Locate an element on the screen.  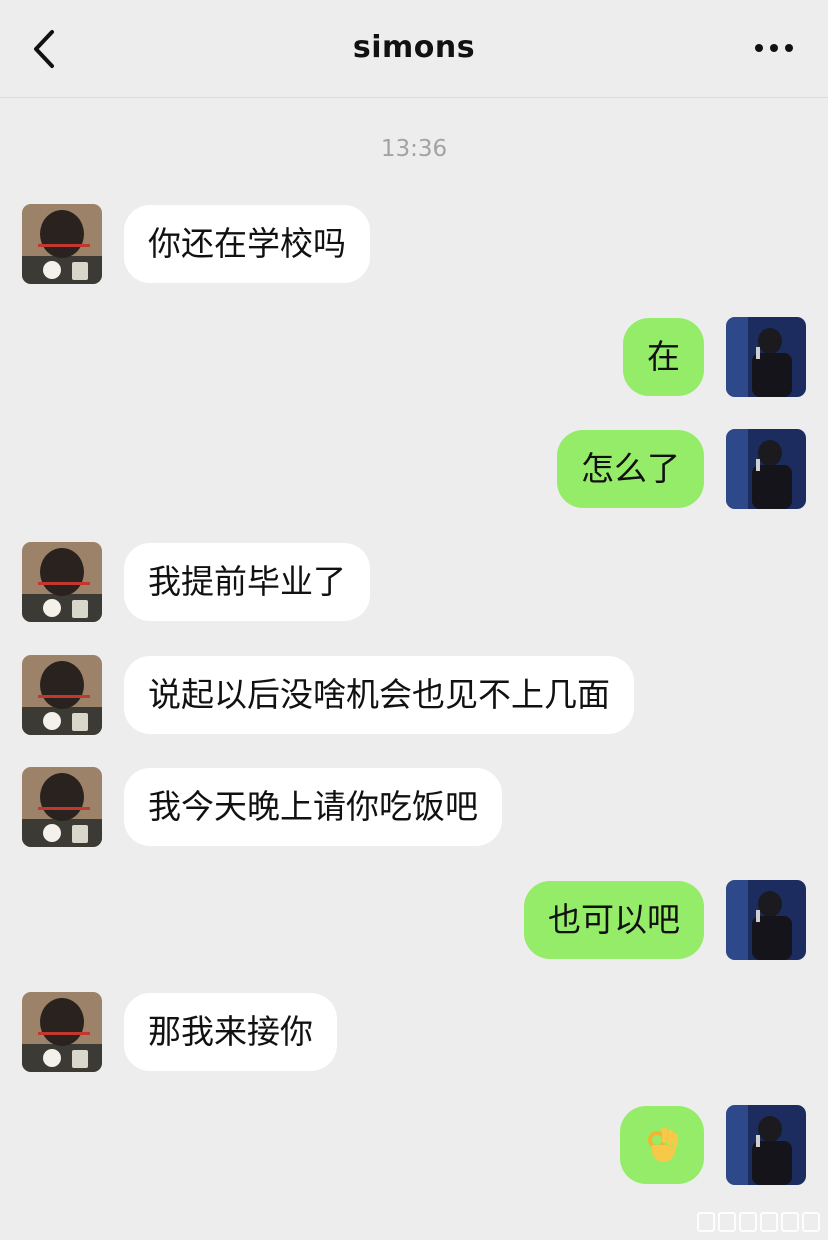
message-bubble: 你还在学校吗 is located at coordinates (247, 244).